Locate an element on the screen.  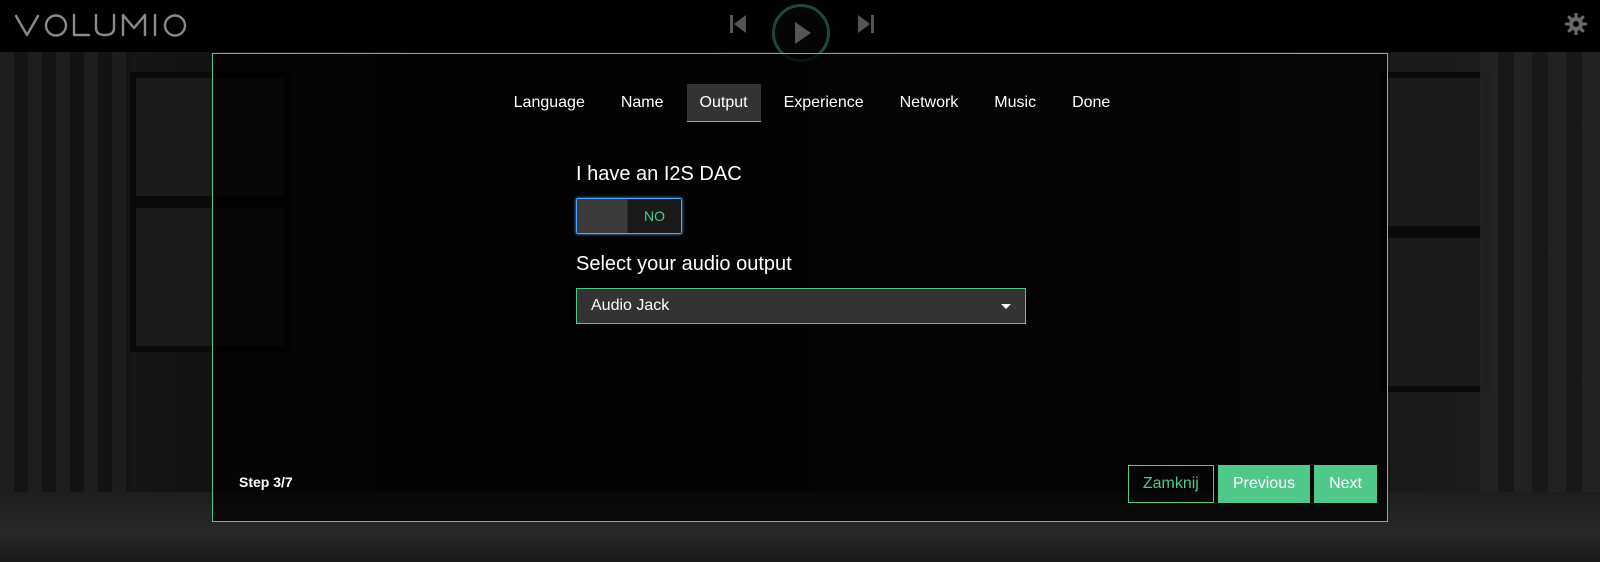
background-curtain-left is located at coordinates (65, 307).